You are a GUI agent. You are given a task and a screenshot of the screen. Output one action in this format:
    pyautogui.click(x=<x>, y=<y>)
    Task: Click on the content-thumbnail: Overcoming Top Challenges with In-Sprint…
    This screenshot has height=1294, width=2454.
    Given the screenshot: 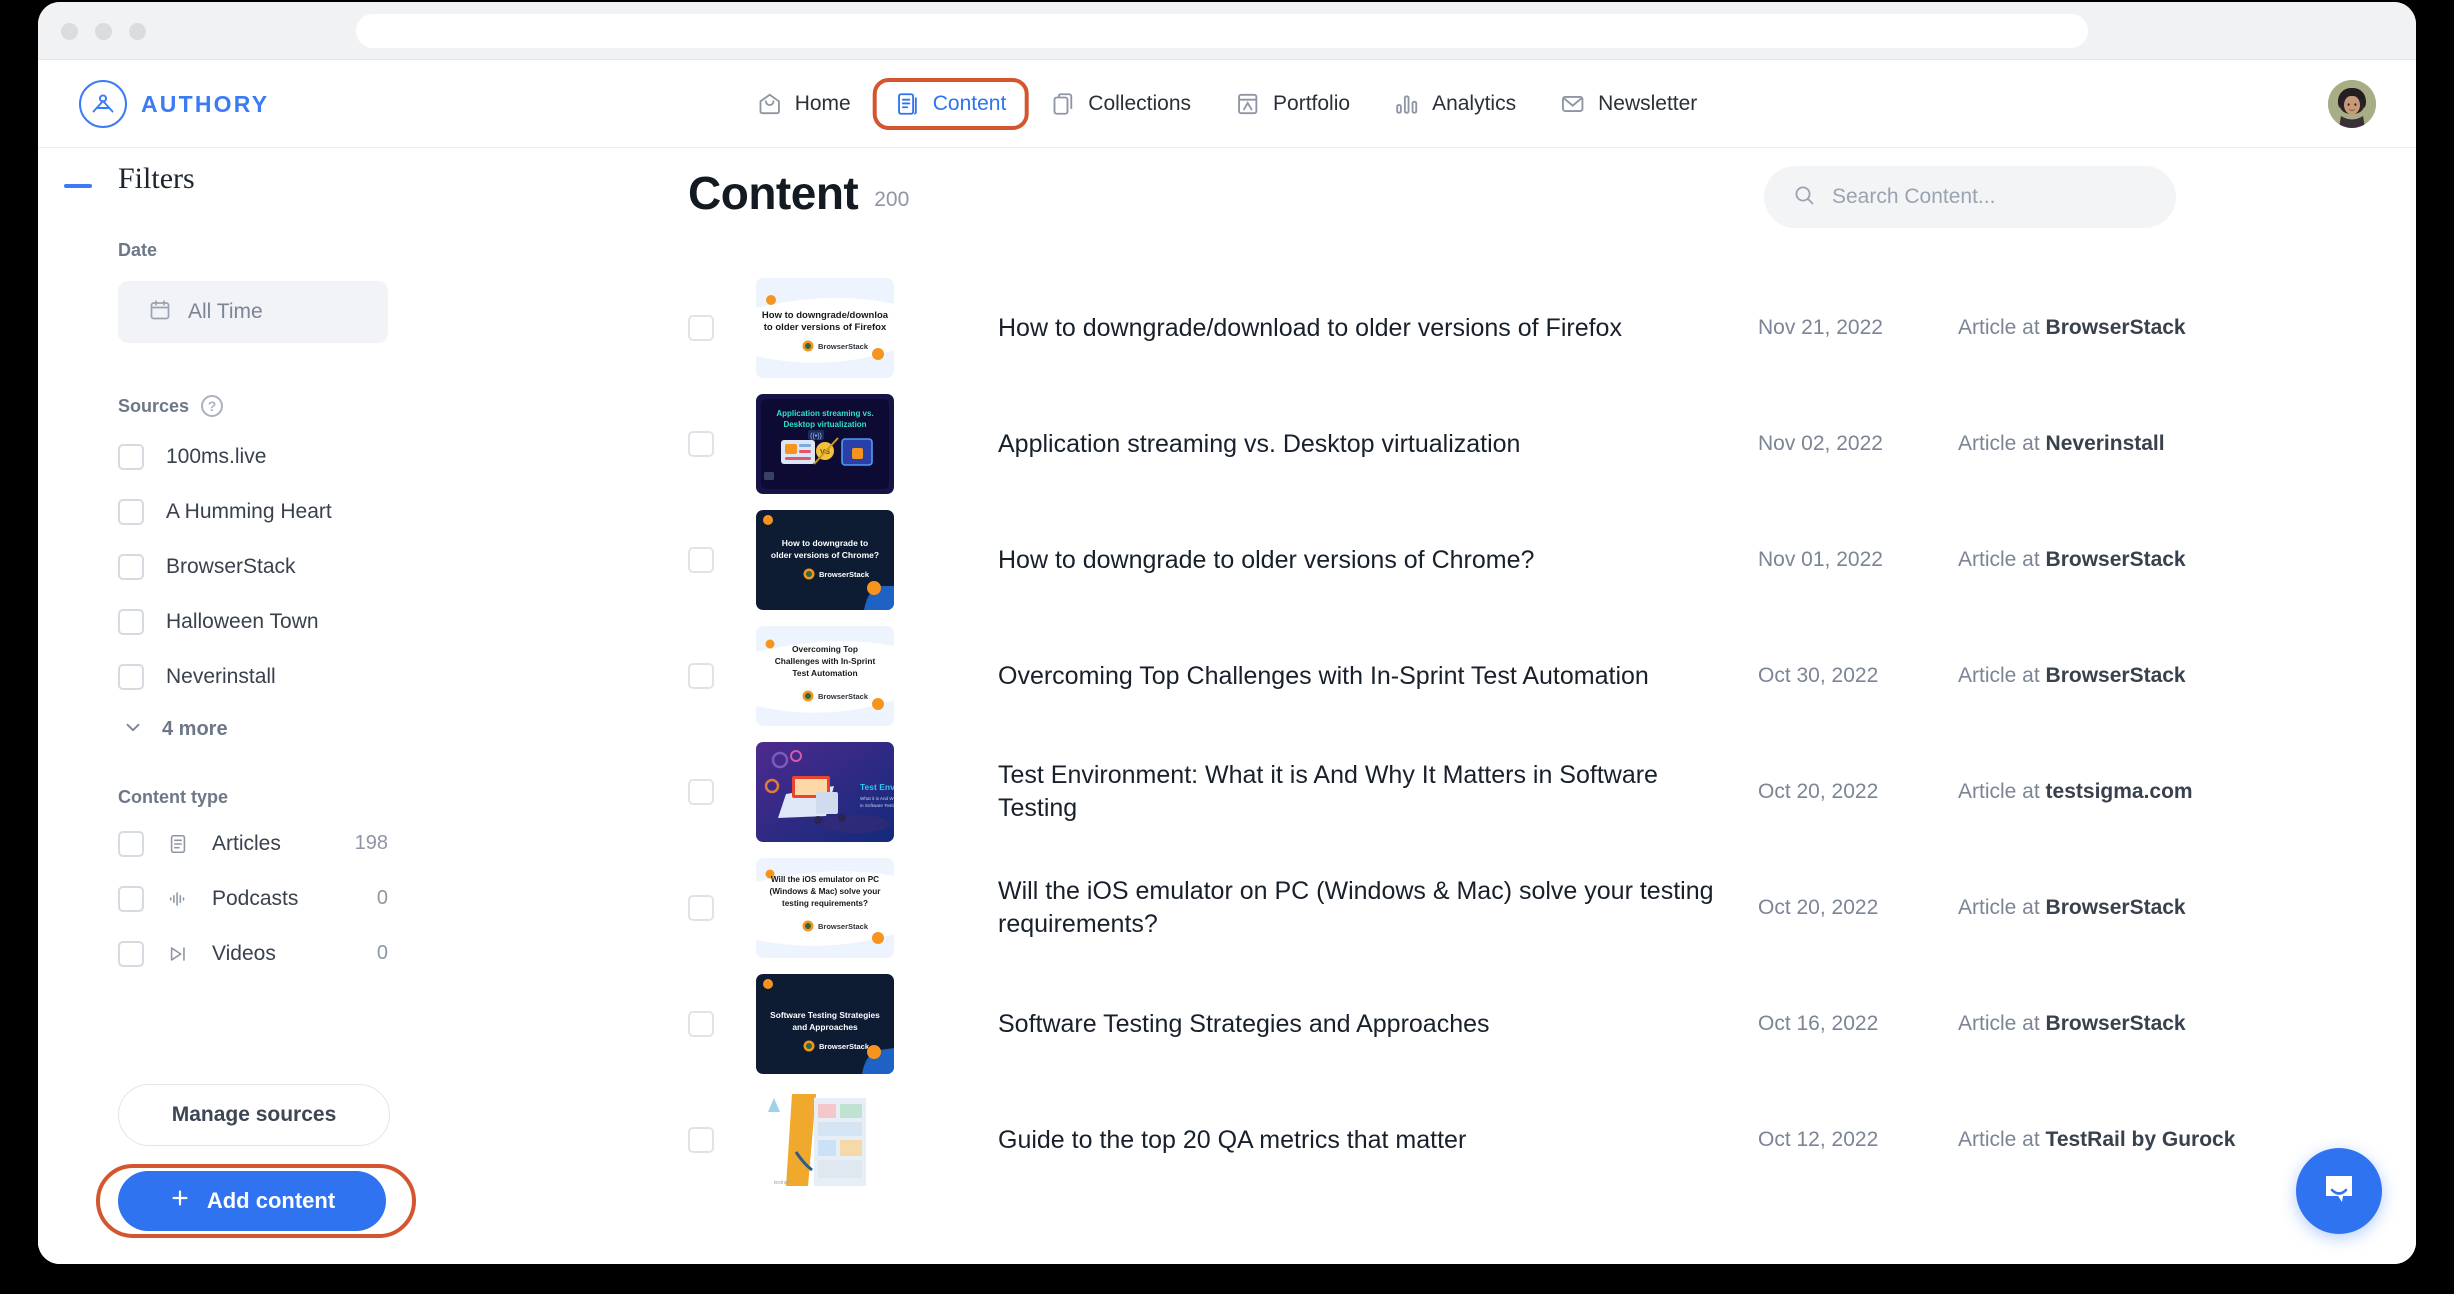 What is the action you would take?
    pyautogui.click(x=825, y=676)
    